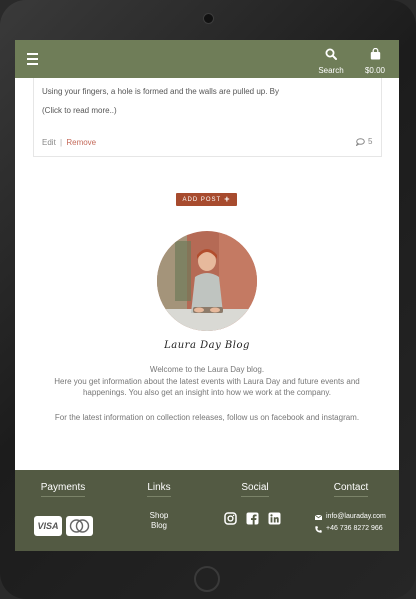  Describe the element at coordinates (227, 199) in the screenshot. I see `plus-icon: +` at that location.